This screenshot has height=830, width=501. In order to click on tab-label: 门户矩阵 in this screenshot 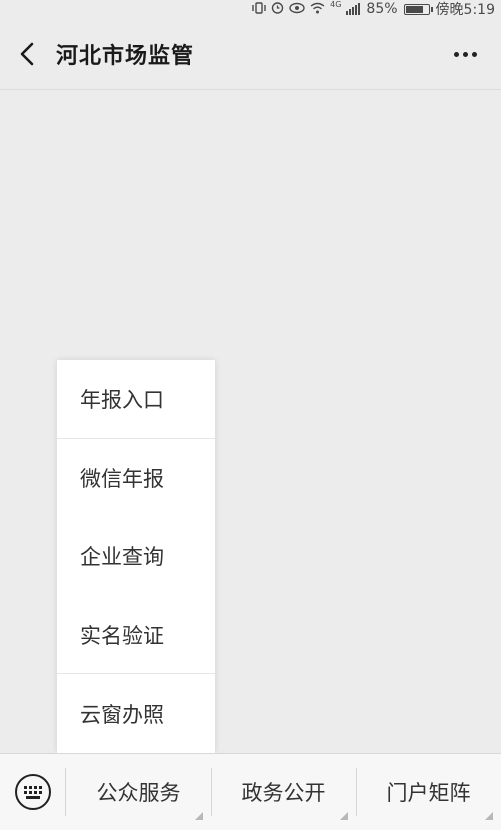, I will do `click(428, 793)`.